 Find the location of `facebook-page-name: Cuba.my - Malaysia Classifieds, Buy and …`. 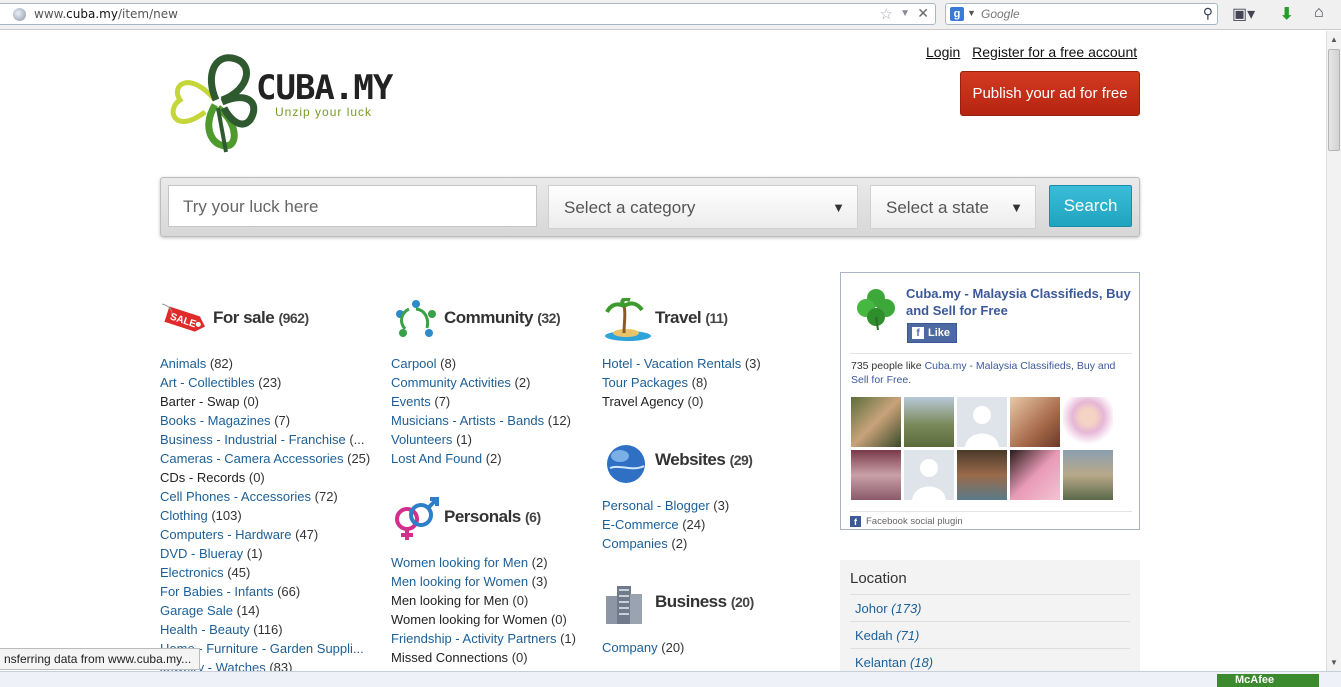

facebook-page-name: Cuba.my - Malaysia Classifieds, Buy and … is located at coordinates (1018, 302).